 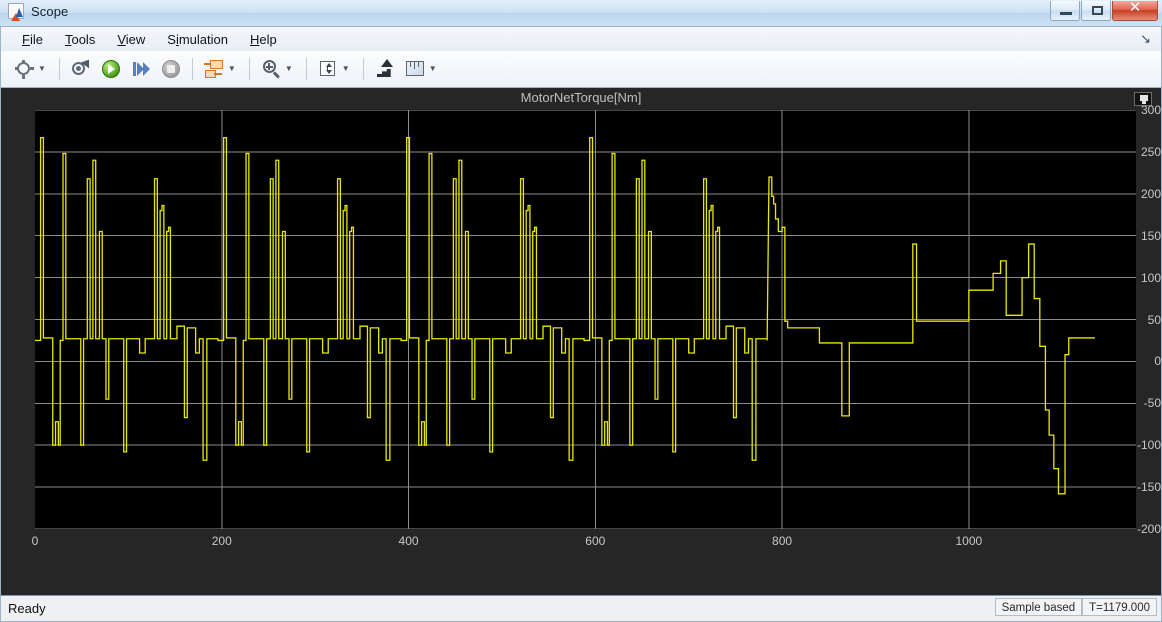 I want to click on trigger-button, so click(x=385, y=69).